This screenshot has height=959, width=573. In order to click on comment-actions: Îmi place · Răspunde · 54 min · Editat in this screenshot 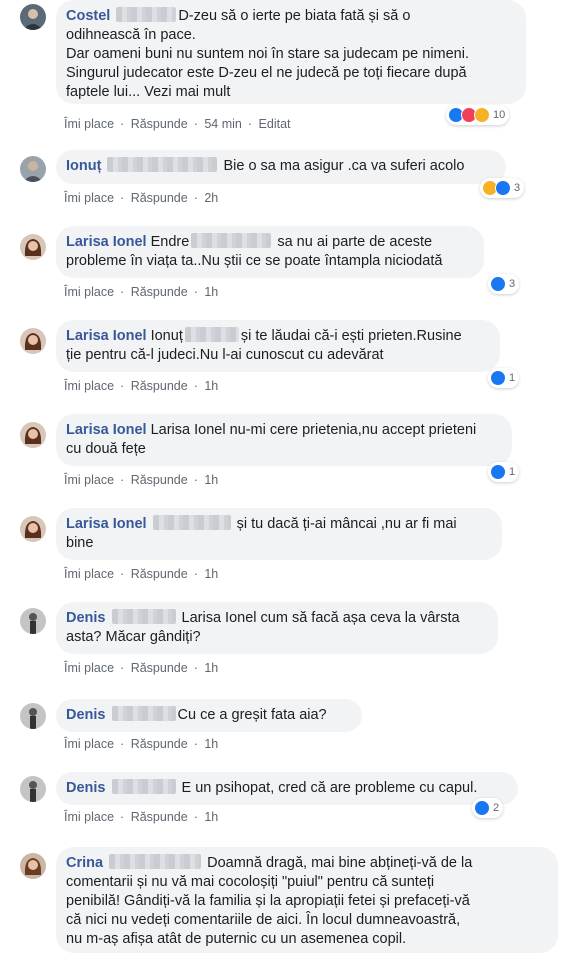, I will do `click(177, 124)`.